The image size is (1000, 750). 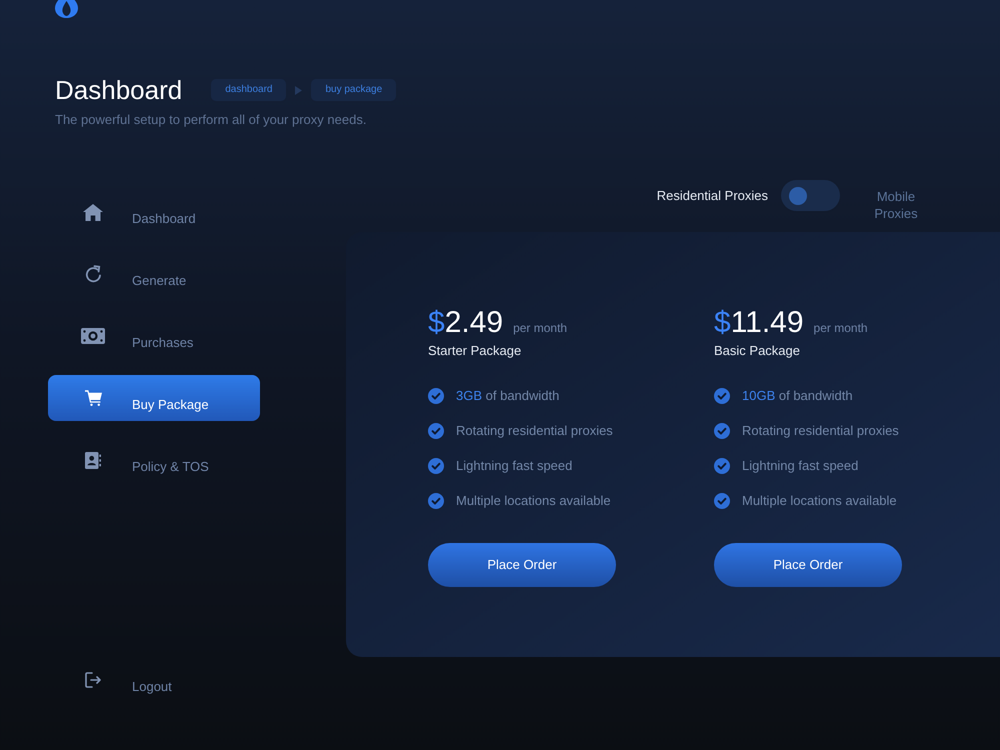 I want to click on toggle-label: Mobile Proxies, so click(x=896, y=205).